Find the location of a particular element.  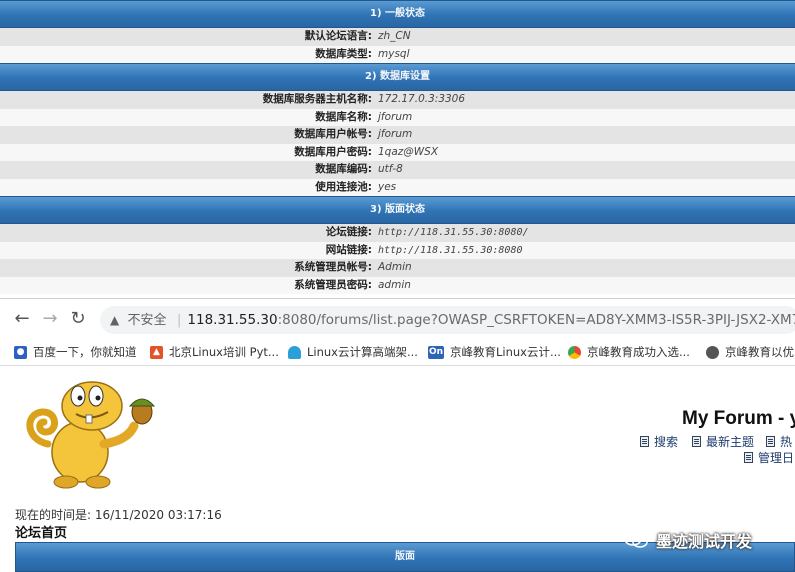

hot-topics-label: 热 is located at coordinates (786, 442).